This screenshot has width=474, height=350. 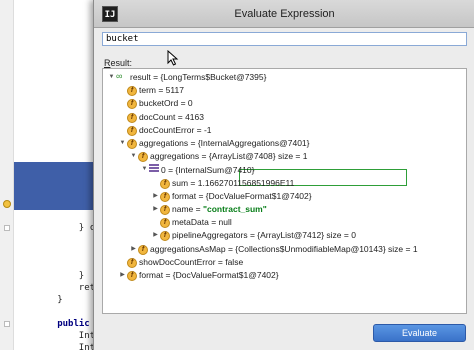 What do you see at coordinates (118, 63) in the screenshot?
I see `result-label: Result:` at bounding box center [118, 63].